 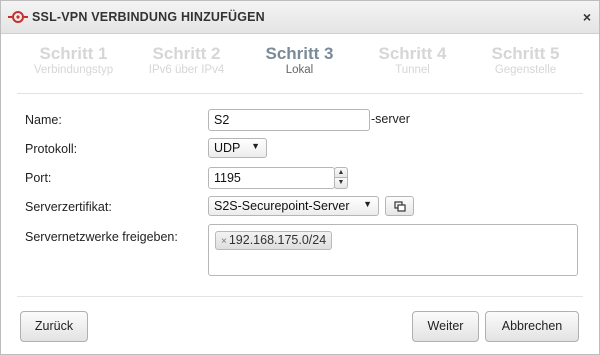 I want to click on cert-value: S2S-Securepoint-Server, so click(x=282, y=206).